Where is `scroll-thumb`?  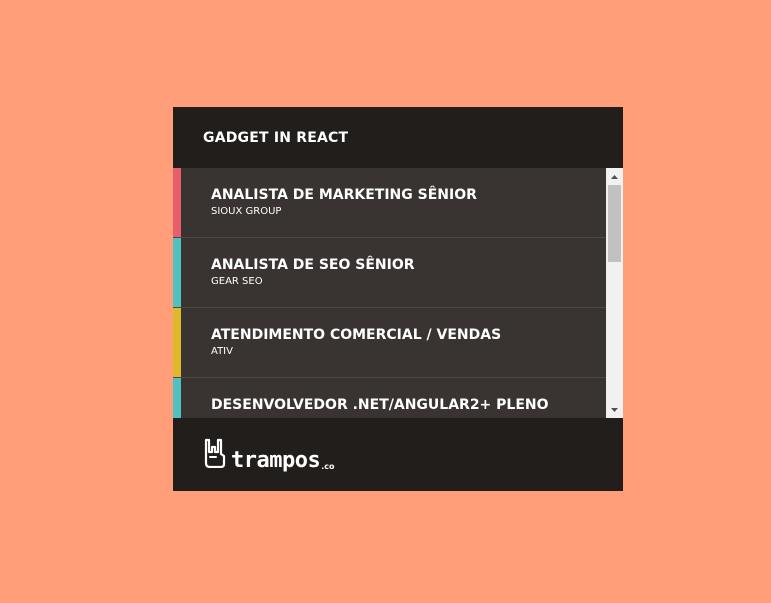
scroll-thumb is located at coordinates (614, 223).